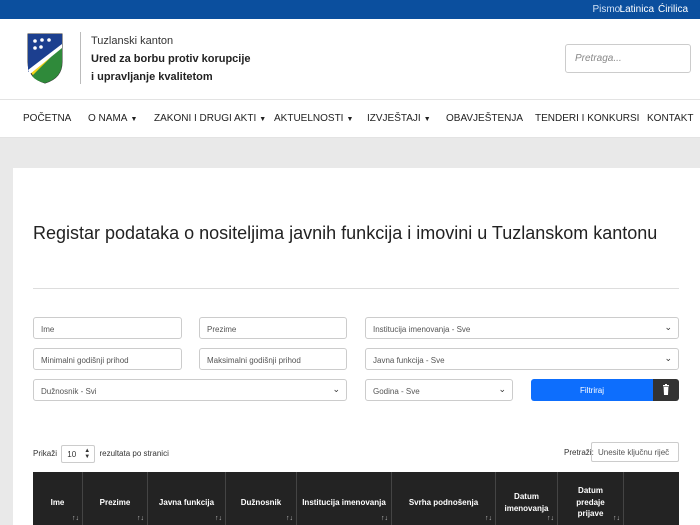 This screenshot has height=525, width=700. What do you see at coordinates (187, 498) in the screenshot?
I see `column-header-javna-funkcija: Javna funkcija ↑↓` at bounding box center [187, 498].